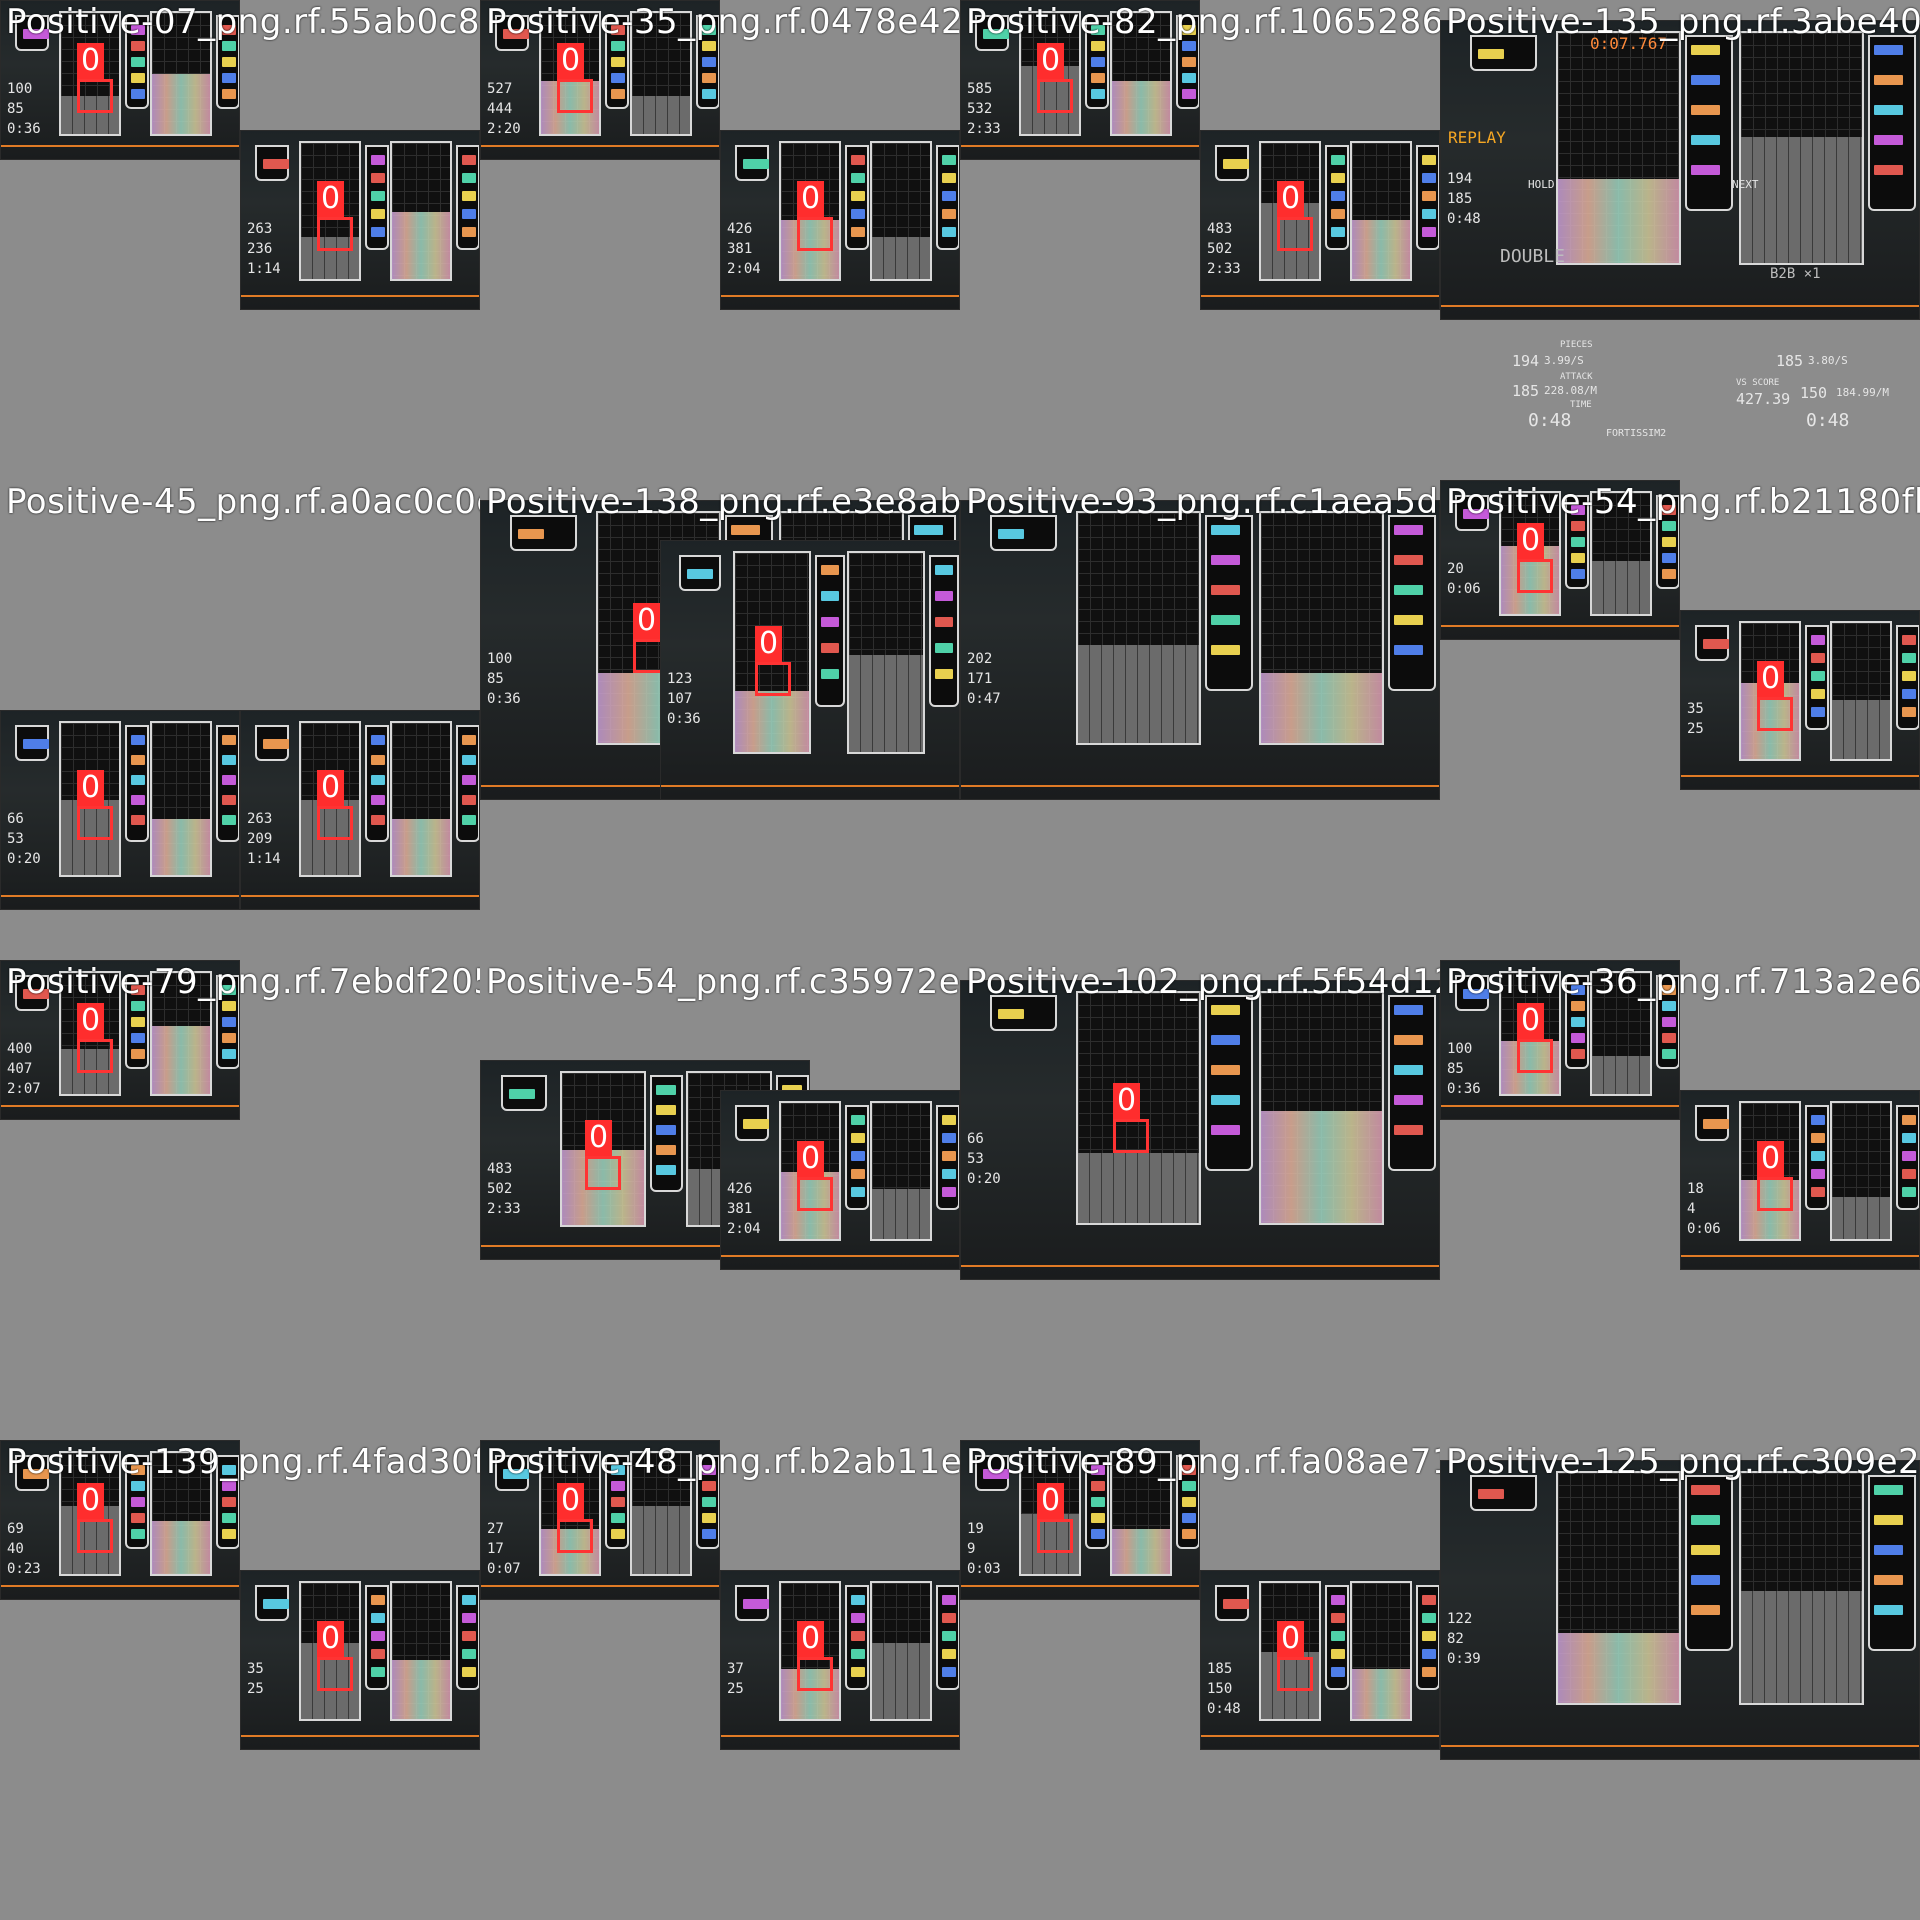 This screenshot has height=1920, width=1920. Describe the element at coordinates (495, 679) in the screenshot. I see `stat-value: 85` at that location.